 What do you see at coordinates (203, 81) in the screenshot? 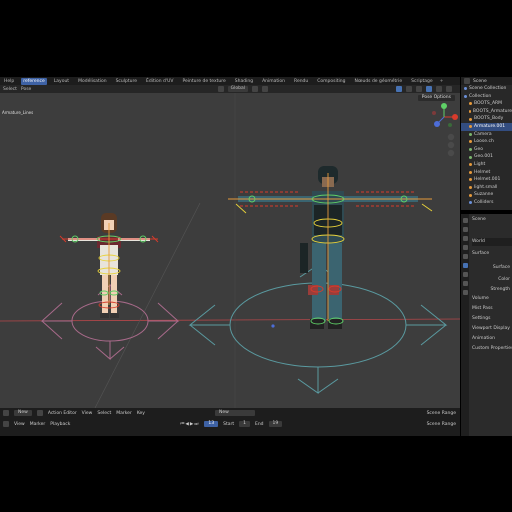
I see `tab-texture-paint: Peinture de texture` at bounding box center [203, 81].